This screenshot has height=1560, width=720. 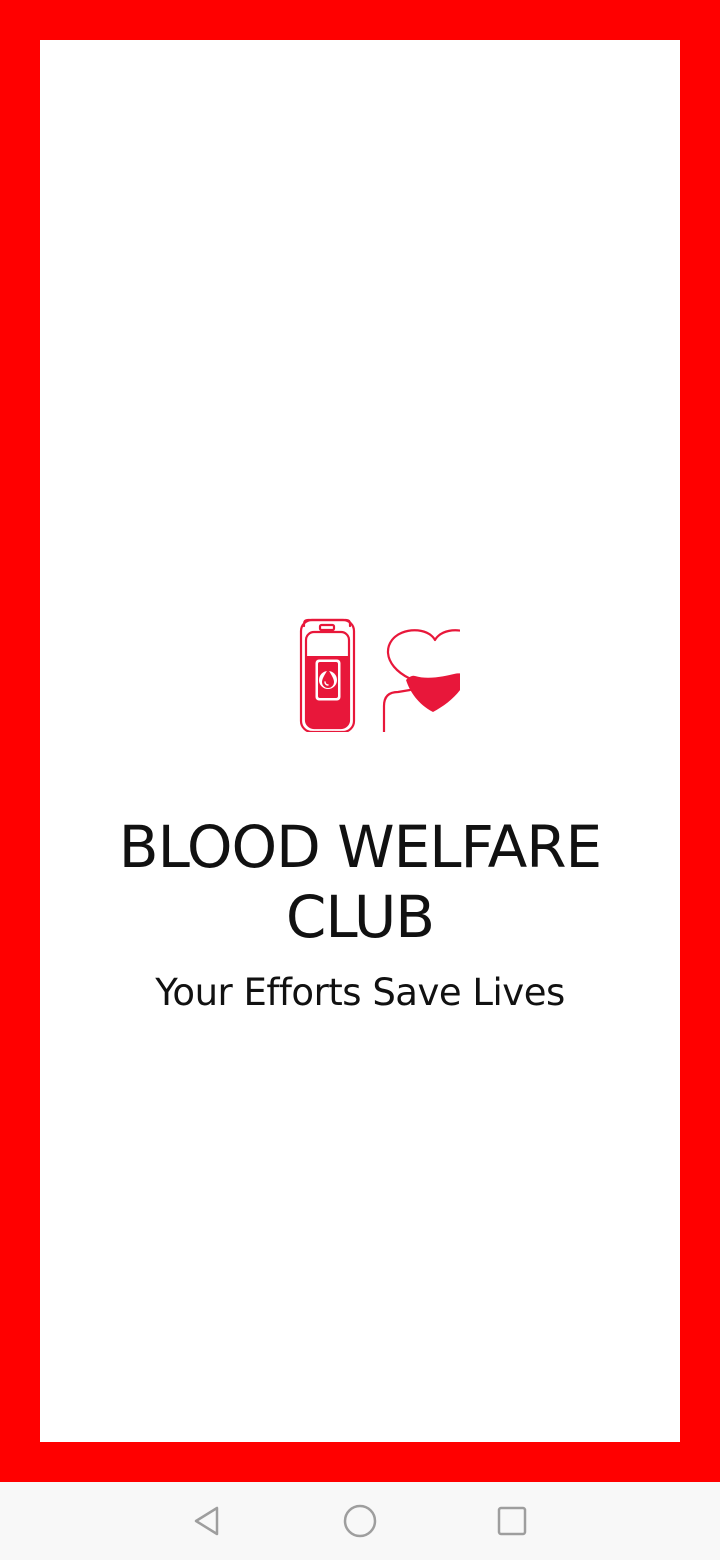 What do you see at coordinates (379, 675) in the screenshot?
I see `blood-bag-heart-icon` at bounding box center [379, 675].